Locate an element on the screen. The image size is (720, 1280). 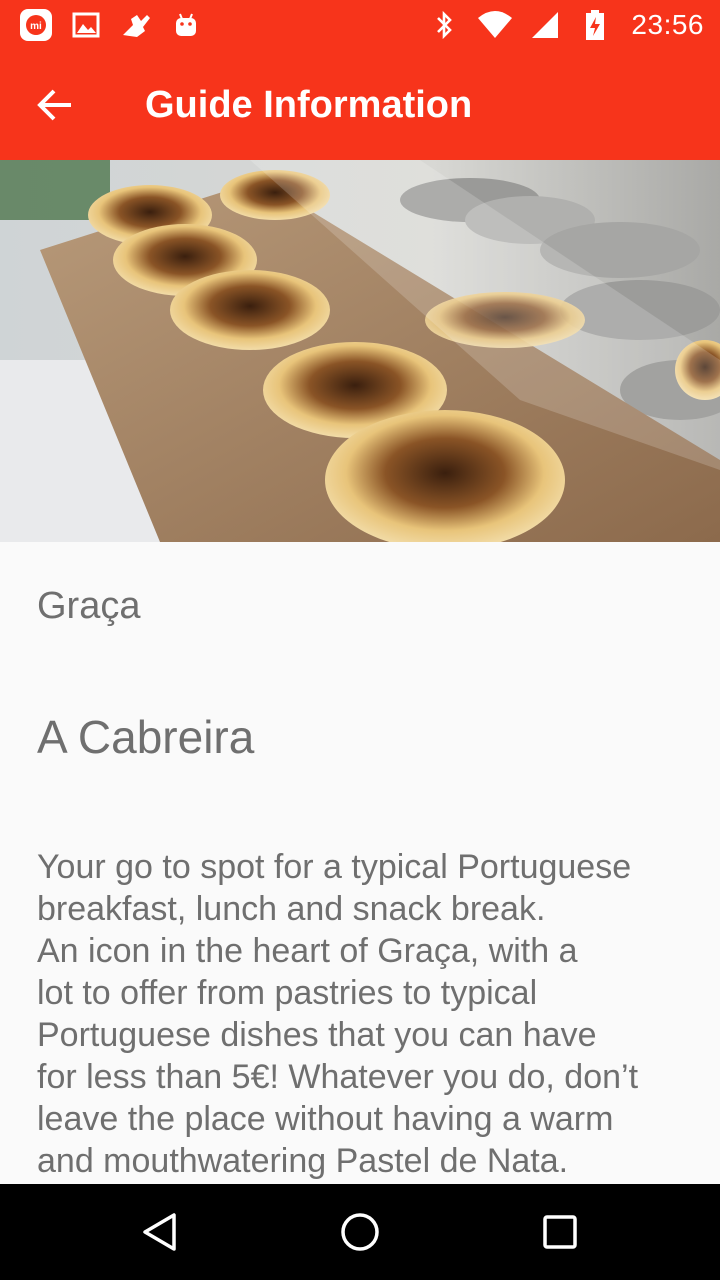
nav-recents-button is located at coordinates (560, 1232).